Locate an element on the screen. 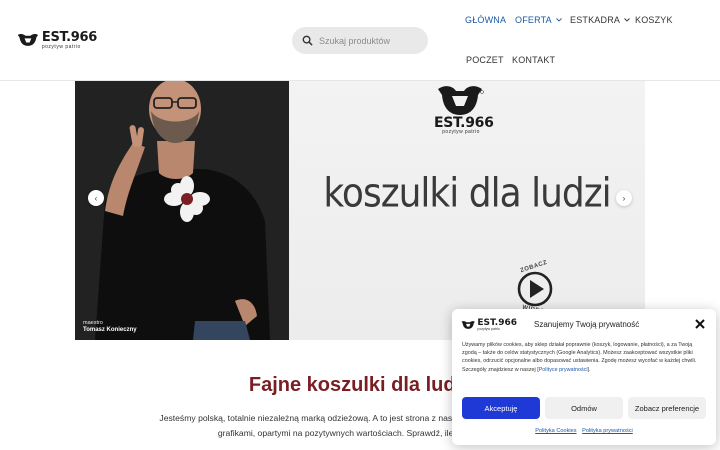 The height and width of the screenshot is (450, 720). nav-kontakt: KONTAKT is located at coordinates (533, 60).